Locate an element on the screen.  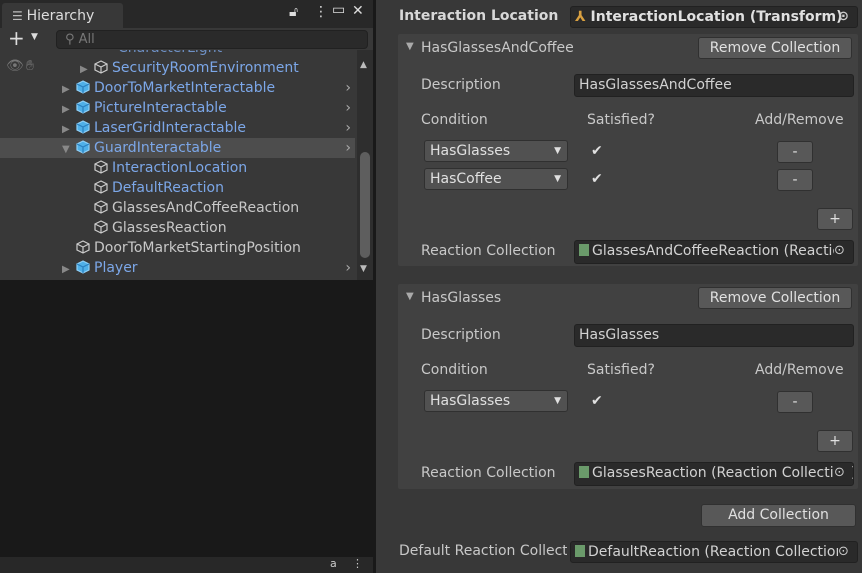
maximize-icon: ▭ is located at coordinates (338, 10).